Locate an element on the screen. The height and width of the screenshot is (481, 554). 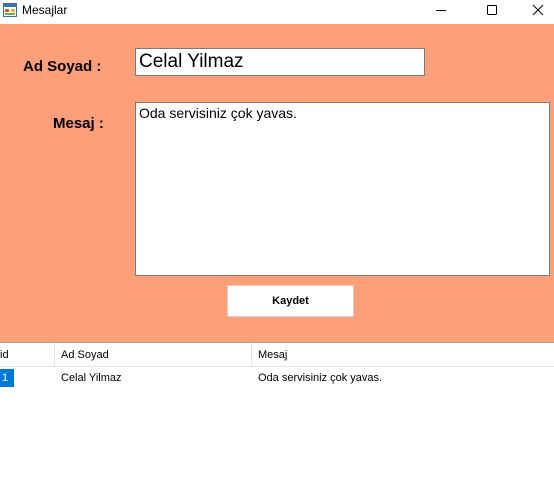
maximize-icon is located at coordinates (492, 12).